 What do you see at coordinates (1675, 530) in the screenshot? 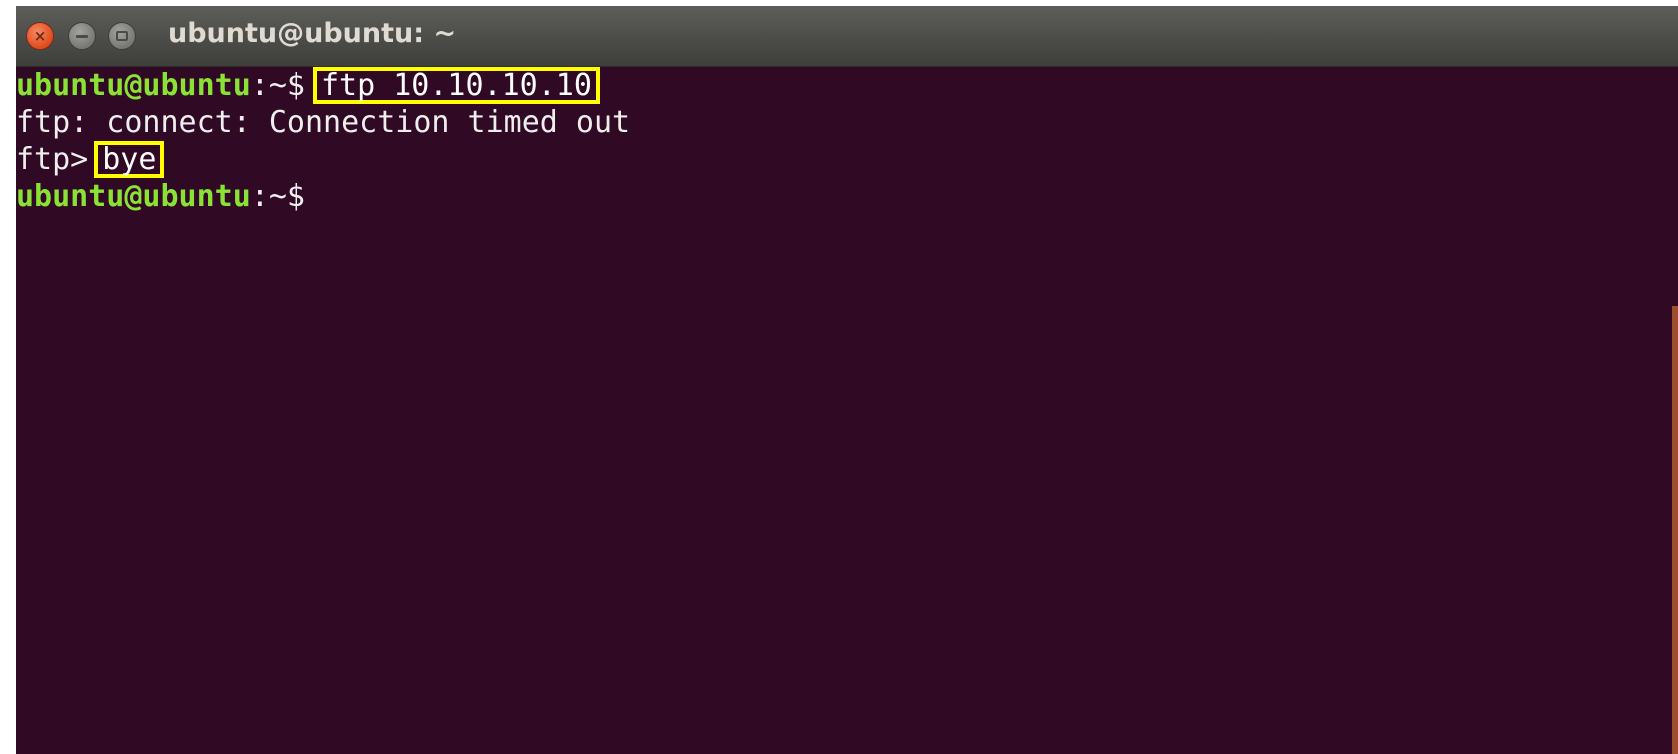
I see `scrollbar` at bounding box center [1675, 530].